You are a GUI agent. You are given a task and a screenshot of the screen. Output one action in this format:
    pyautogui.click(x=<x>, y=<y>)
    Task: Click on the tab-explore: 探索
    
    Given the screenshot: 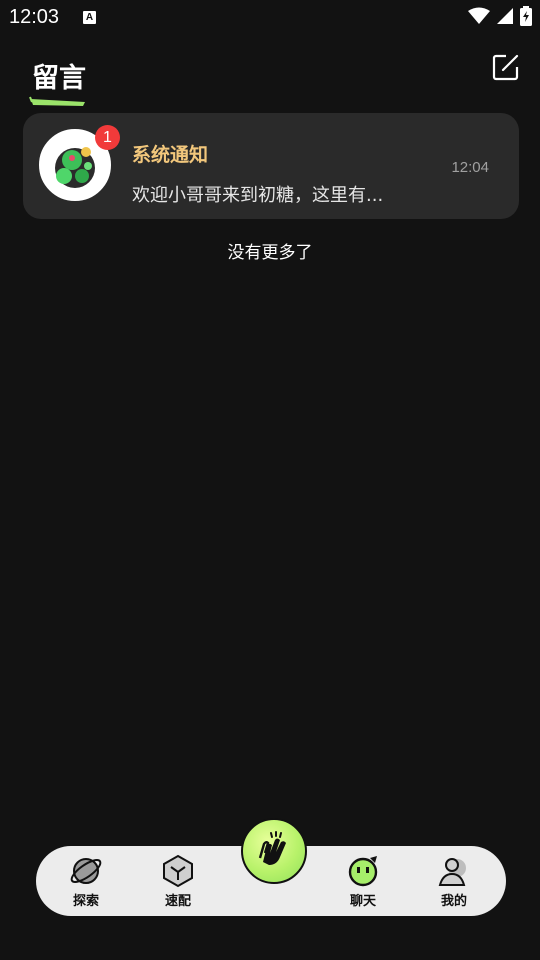 What is the action you would take?
    pyautogui.click(x=86, y=884)
    